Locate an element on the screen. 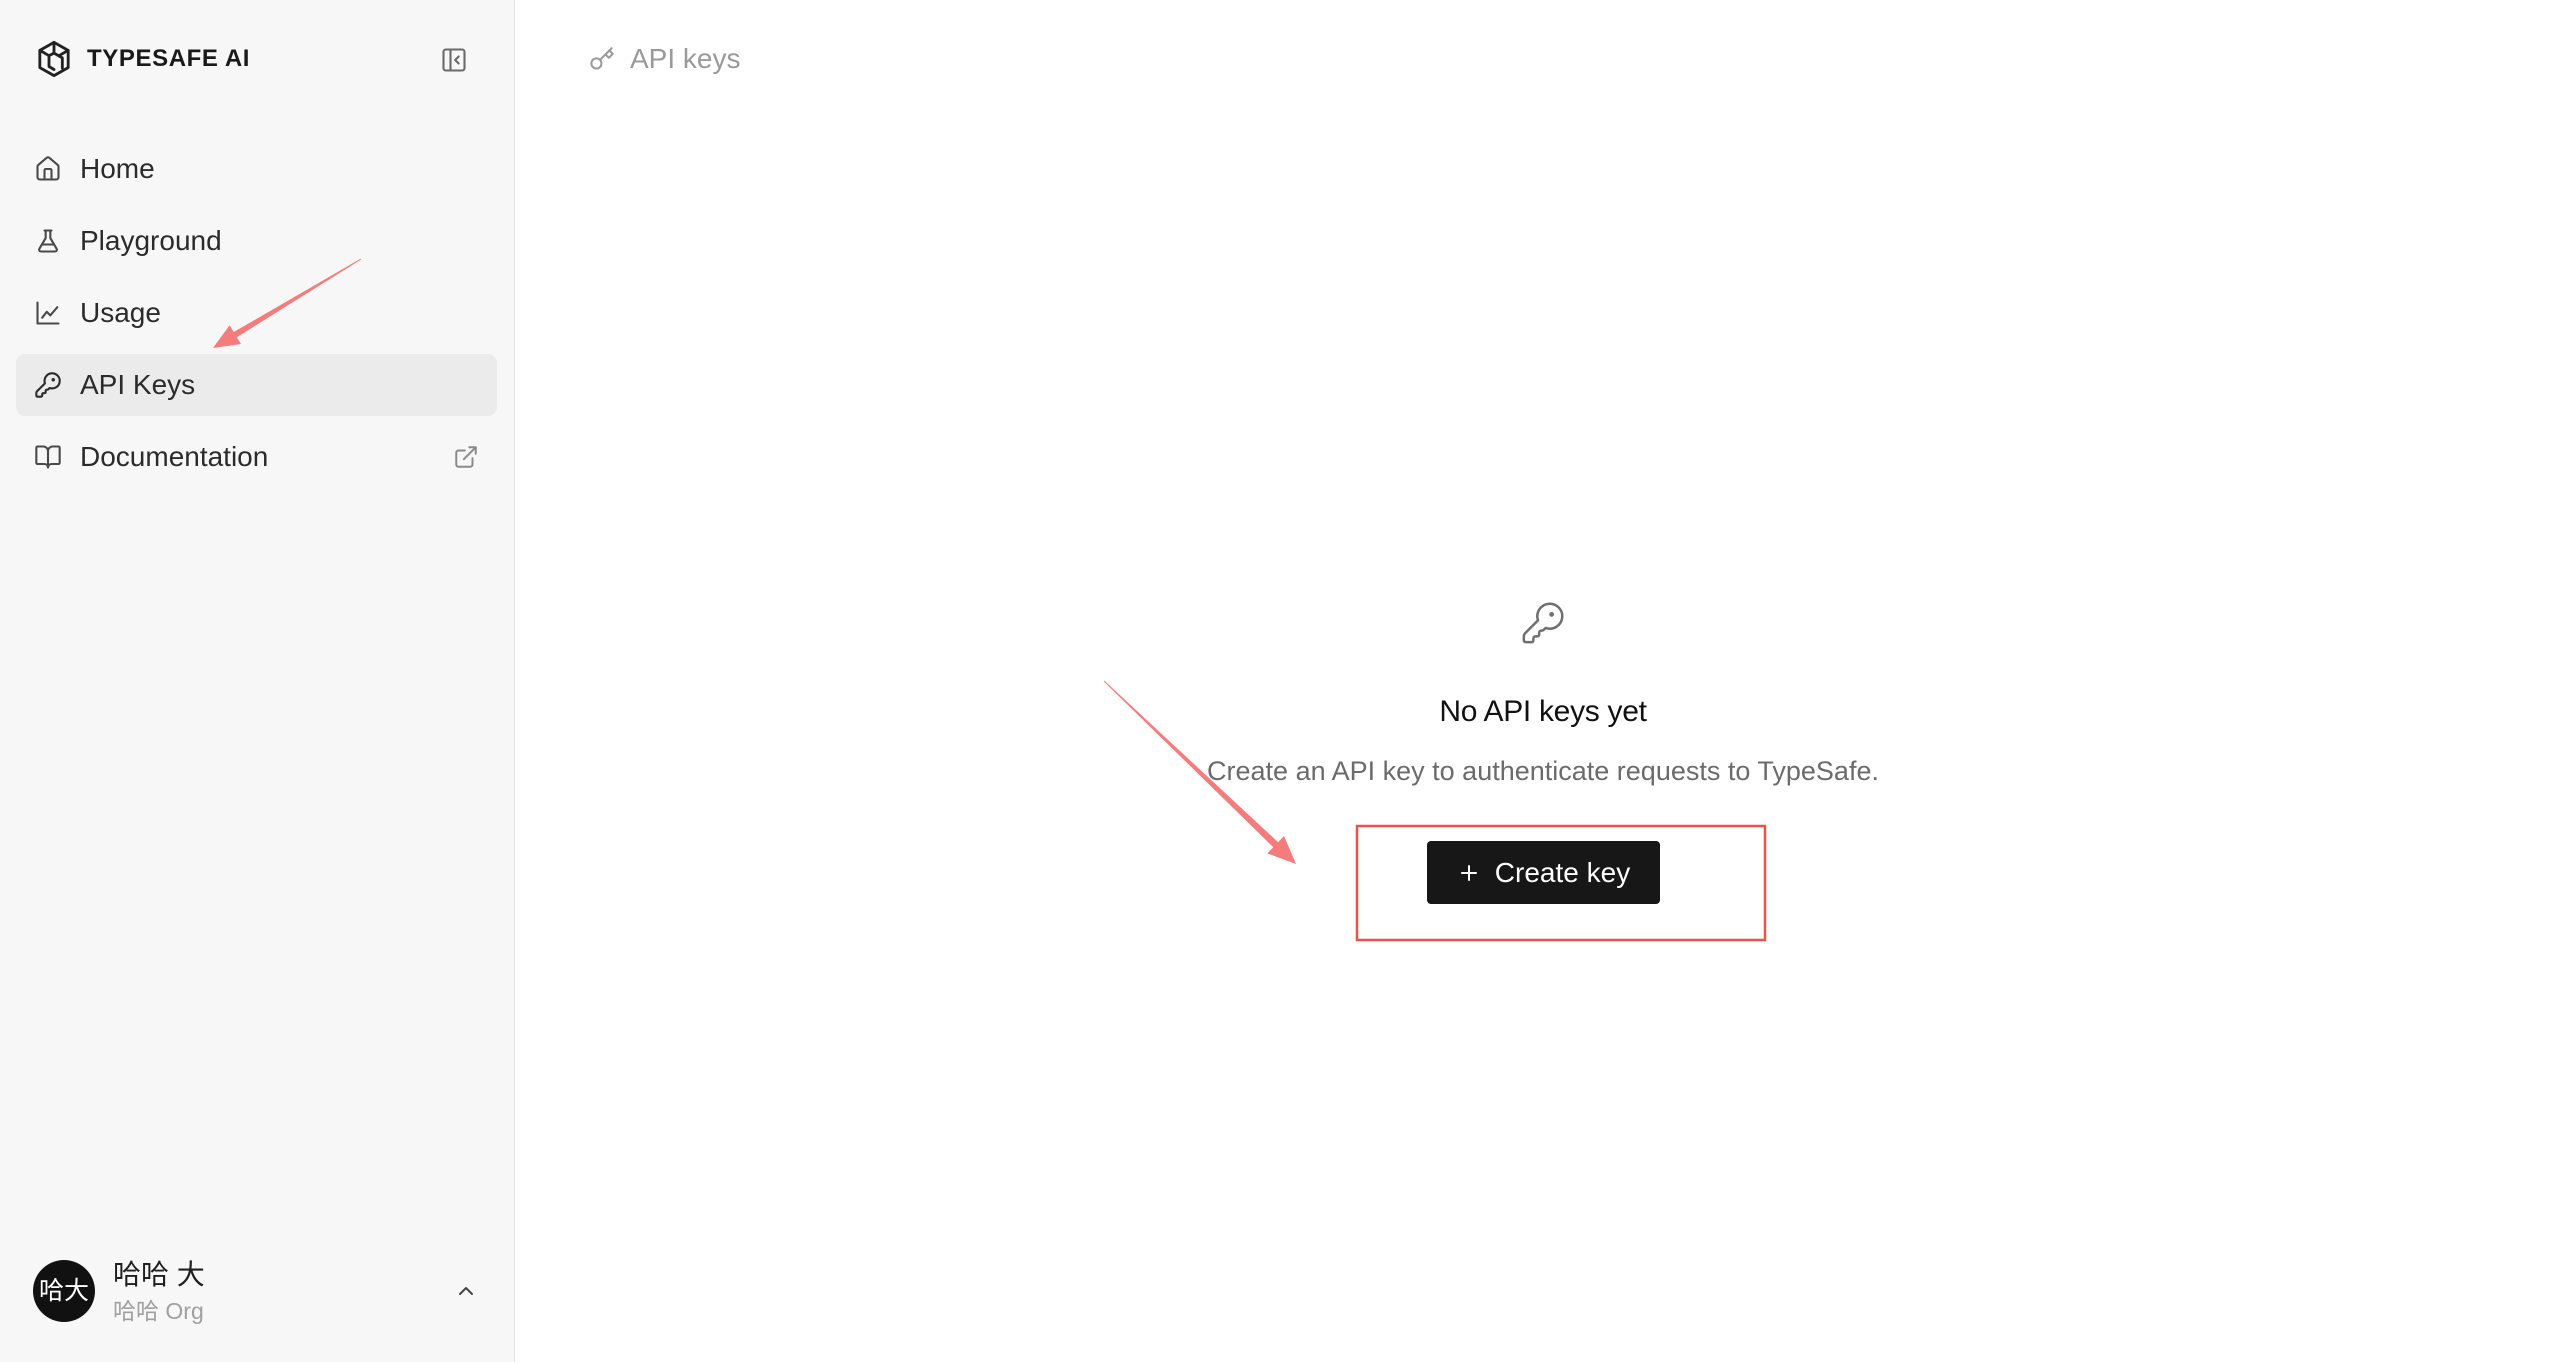 Image resolution: width=2560 pixels, height=1362 pixels. user-org: 哈哈 Org is located at coordinates (158, 1311).